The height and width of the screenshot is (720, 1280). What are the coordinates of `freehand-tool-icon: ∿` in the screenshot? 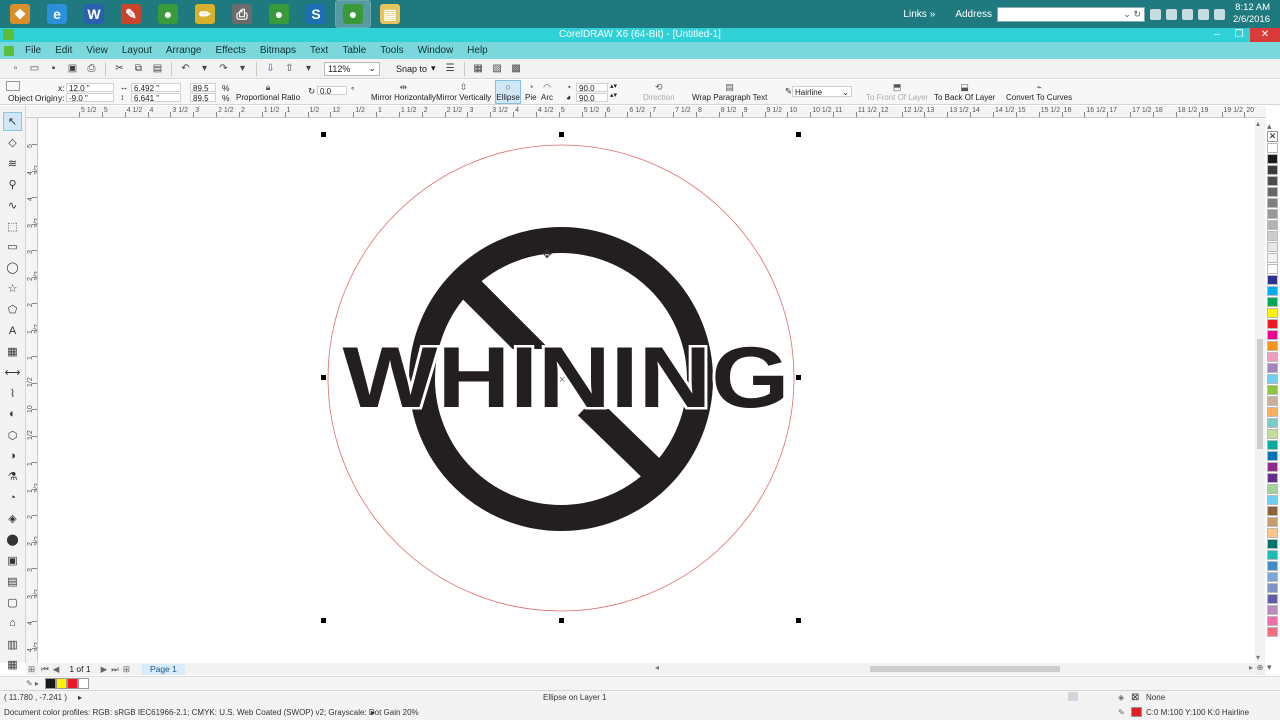 It's located at (12, 205).